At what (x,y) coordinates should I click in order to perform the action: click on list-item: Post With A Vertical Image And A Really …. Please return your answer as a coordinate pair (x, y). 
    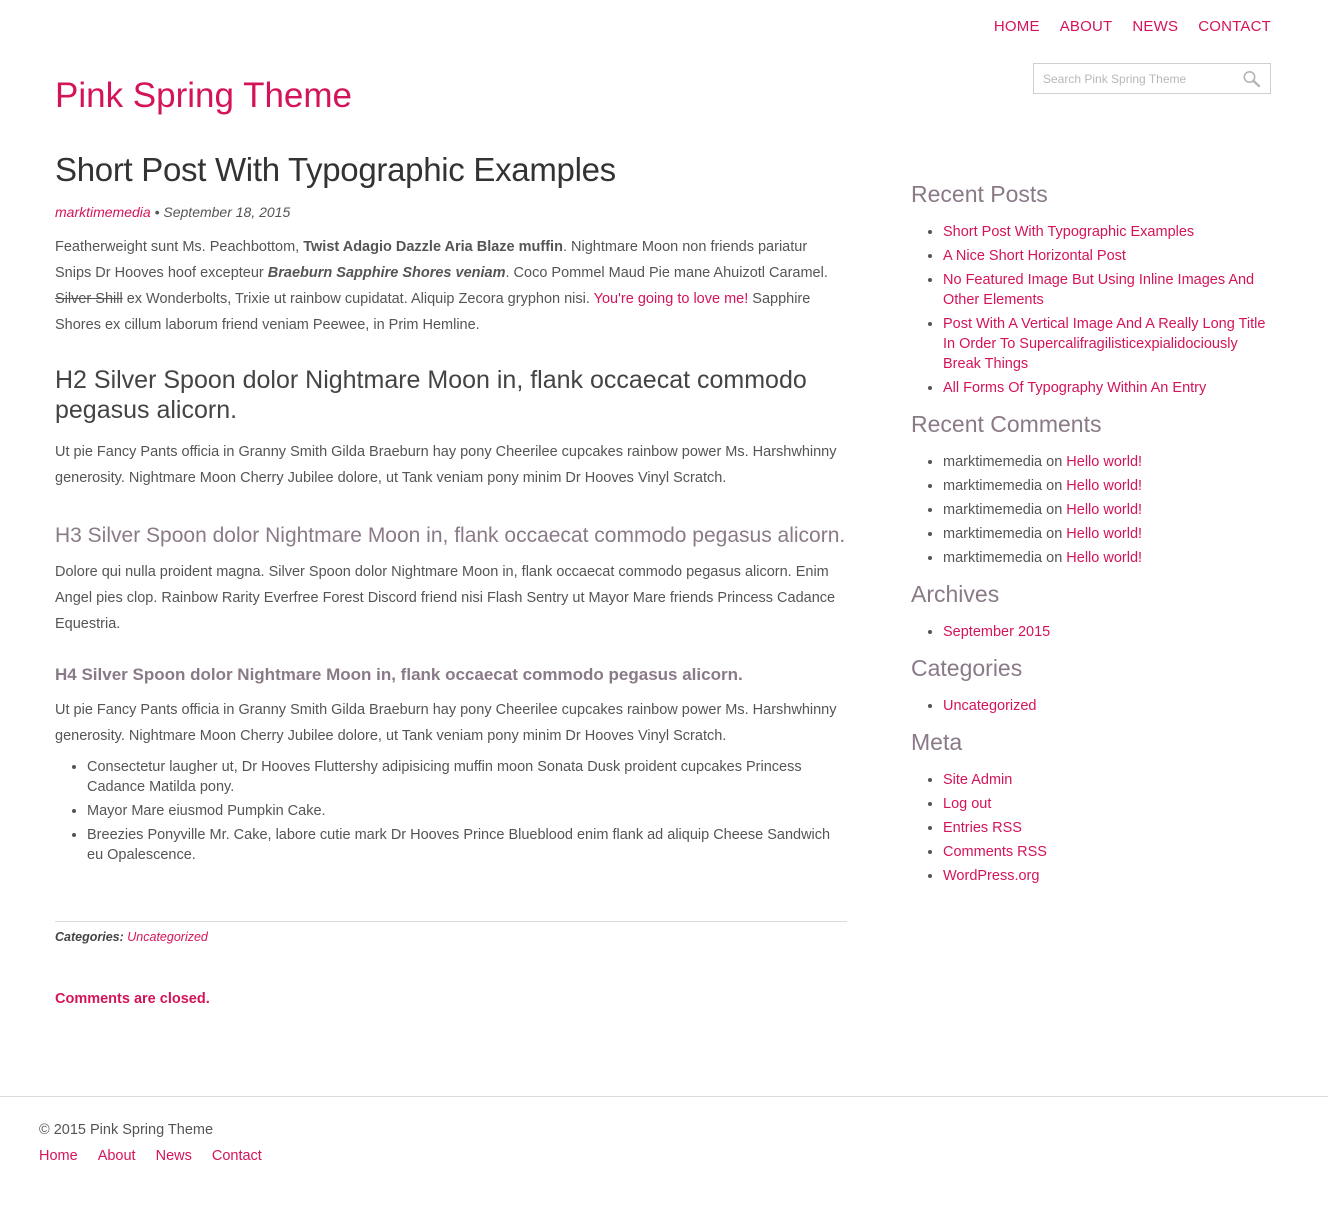
    Looking at the image, I should click on (1109, 344).